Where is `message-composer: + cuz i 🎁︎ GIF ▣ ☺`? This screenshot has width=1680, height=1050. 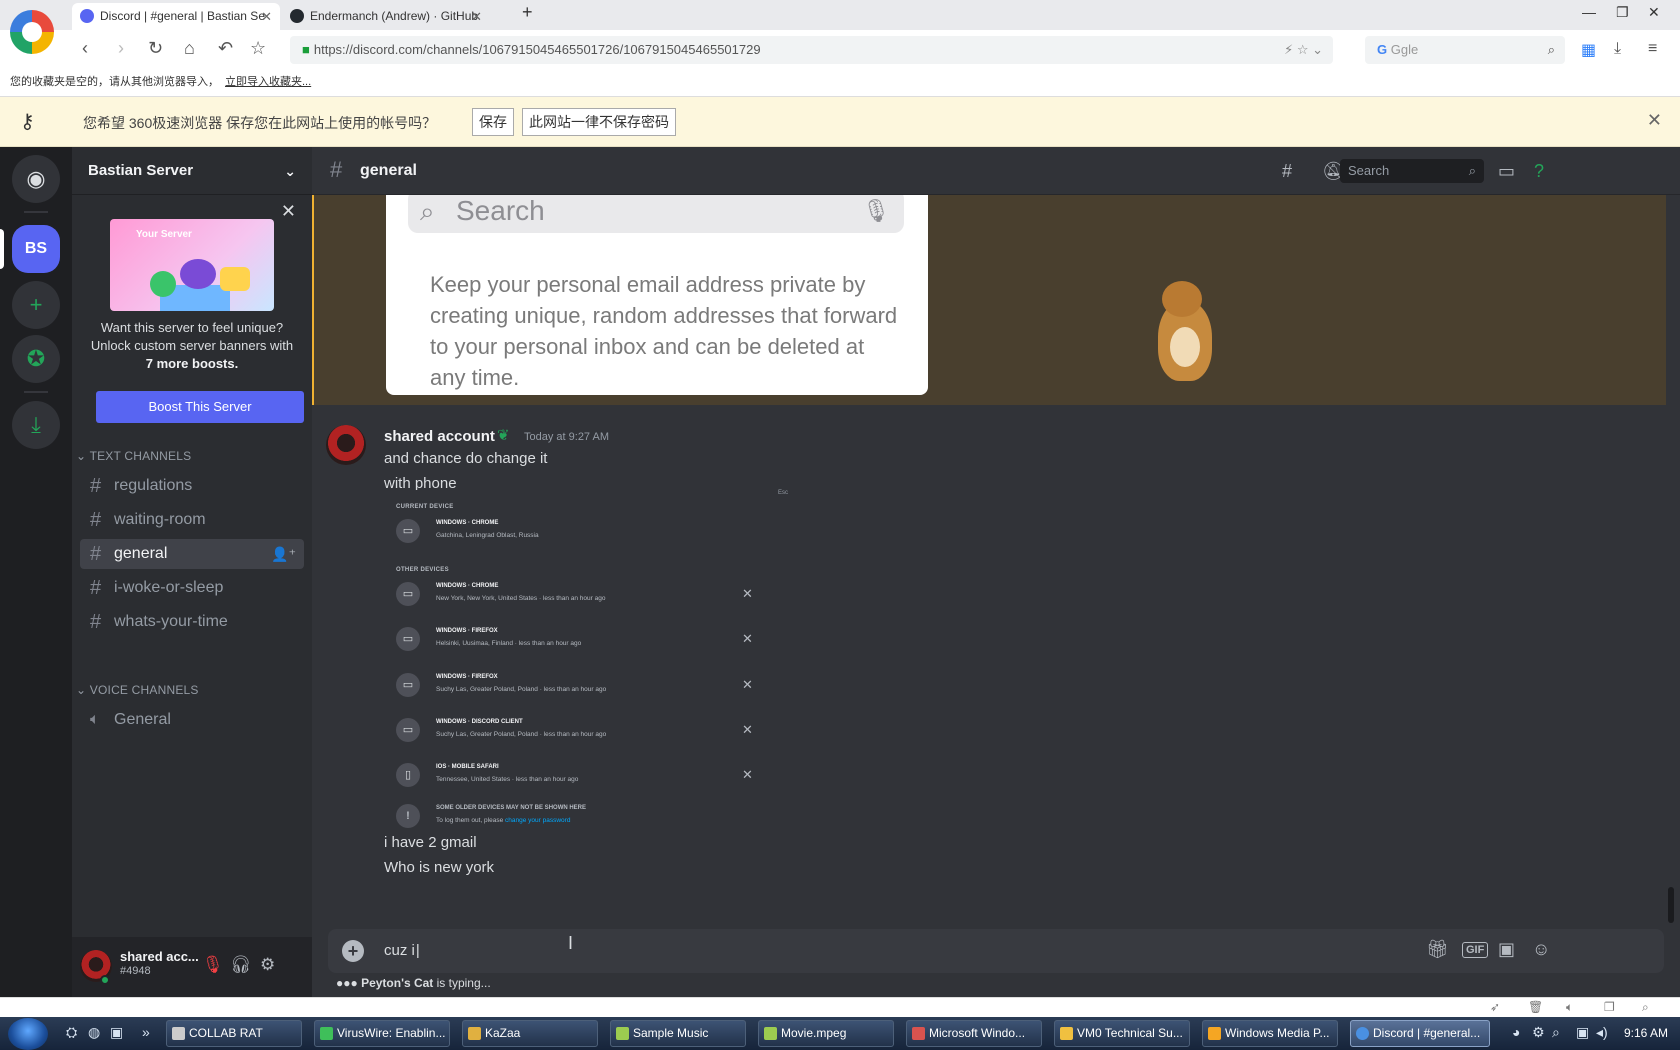 message-composer: + cuz i 🎁︎ GIF ▣ ☺ is located at coordinates (996, 951).